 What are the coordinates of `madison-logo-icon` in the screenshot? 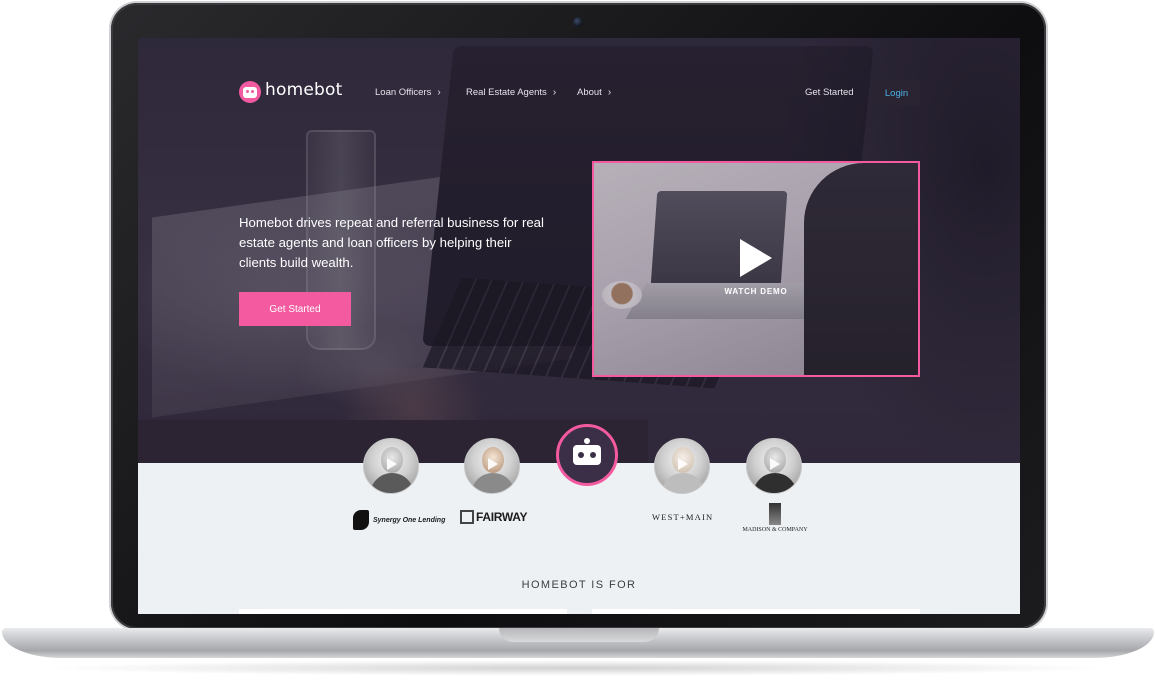 It's located at (775, 514).